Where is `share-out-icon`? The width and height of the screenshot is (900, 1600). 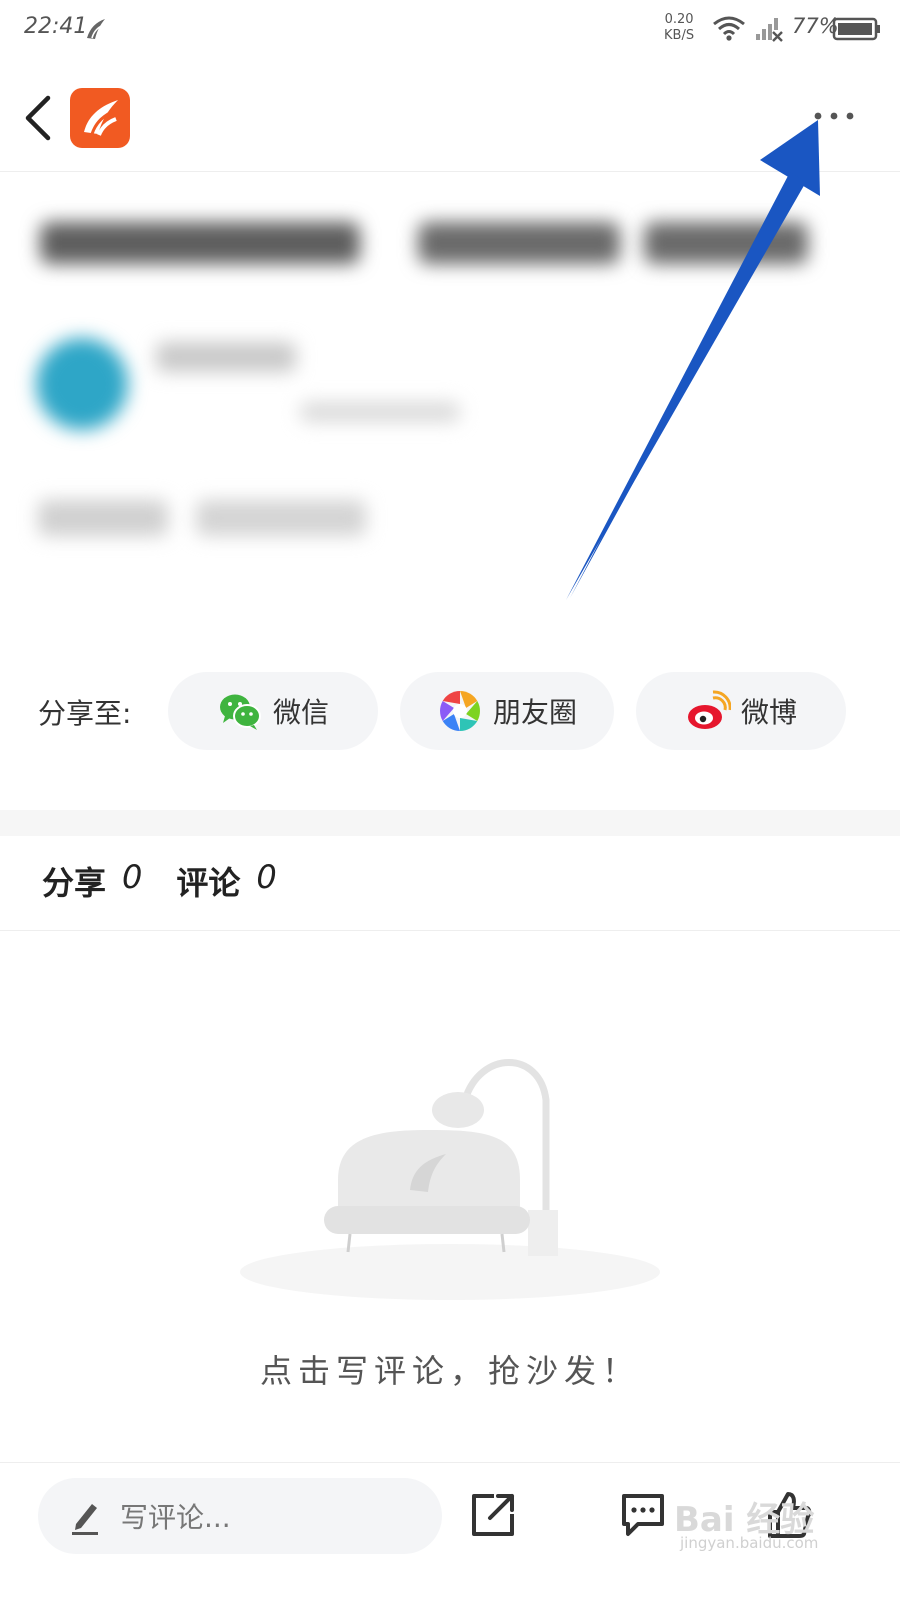 share-out-icon is located at coordinates (493, 1515).